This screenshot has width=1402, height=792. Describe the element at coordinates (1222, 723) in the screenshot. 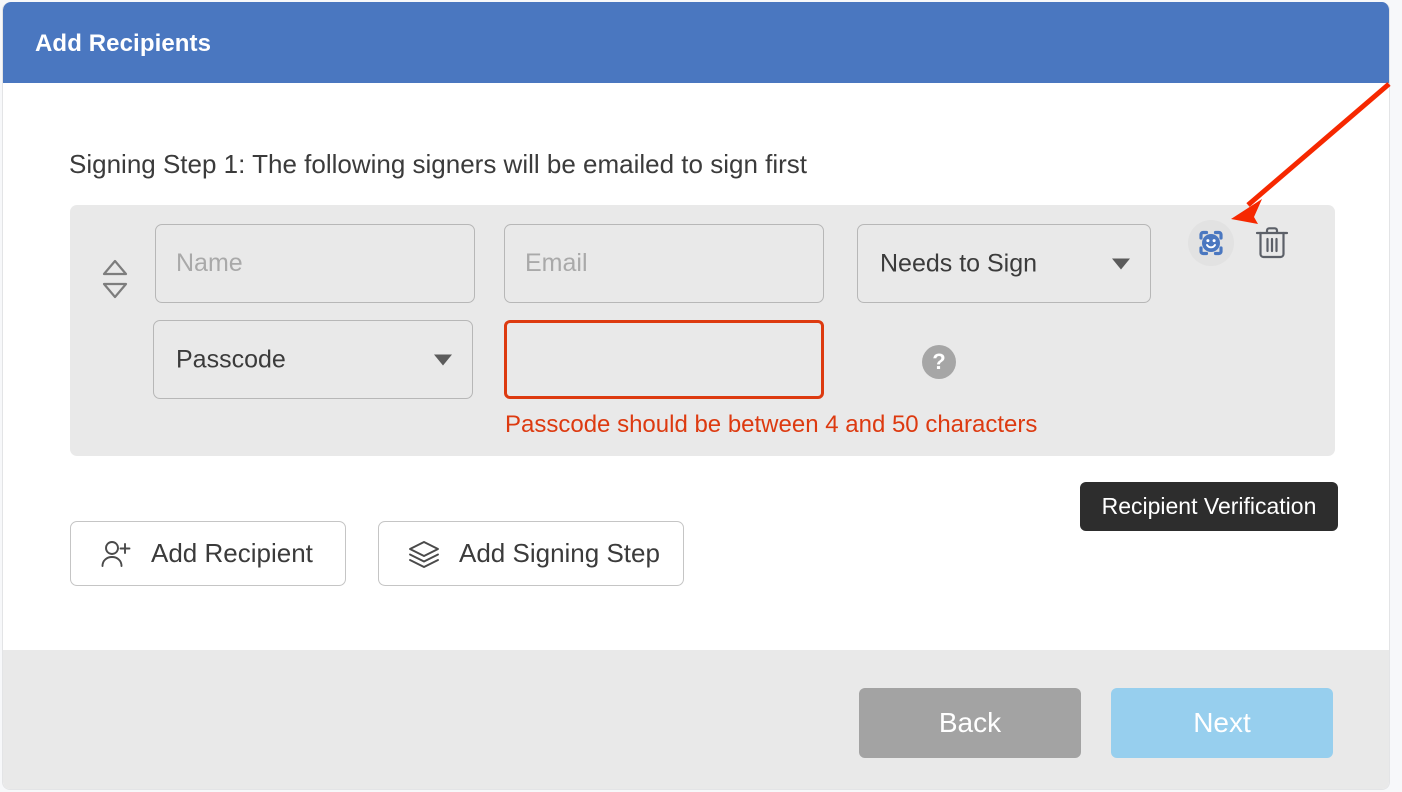

I see `next-button: Next` at that location.